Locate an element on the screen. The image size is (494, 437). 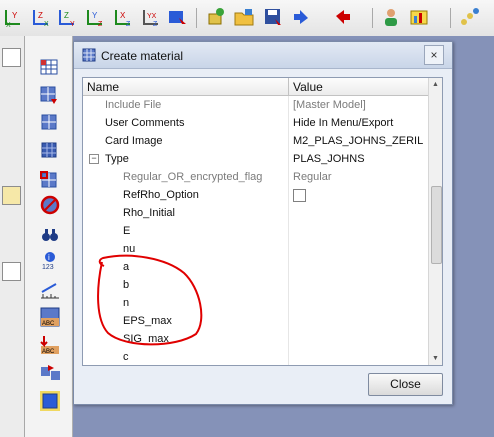
no-entry-grid-icon is located at coordinates (50, 205).